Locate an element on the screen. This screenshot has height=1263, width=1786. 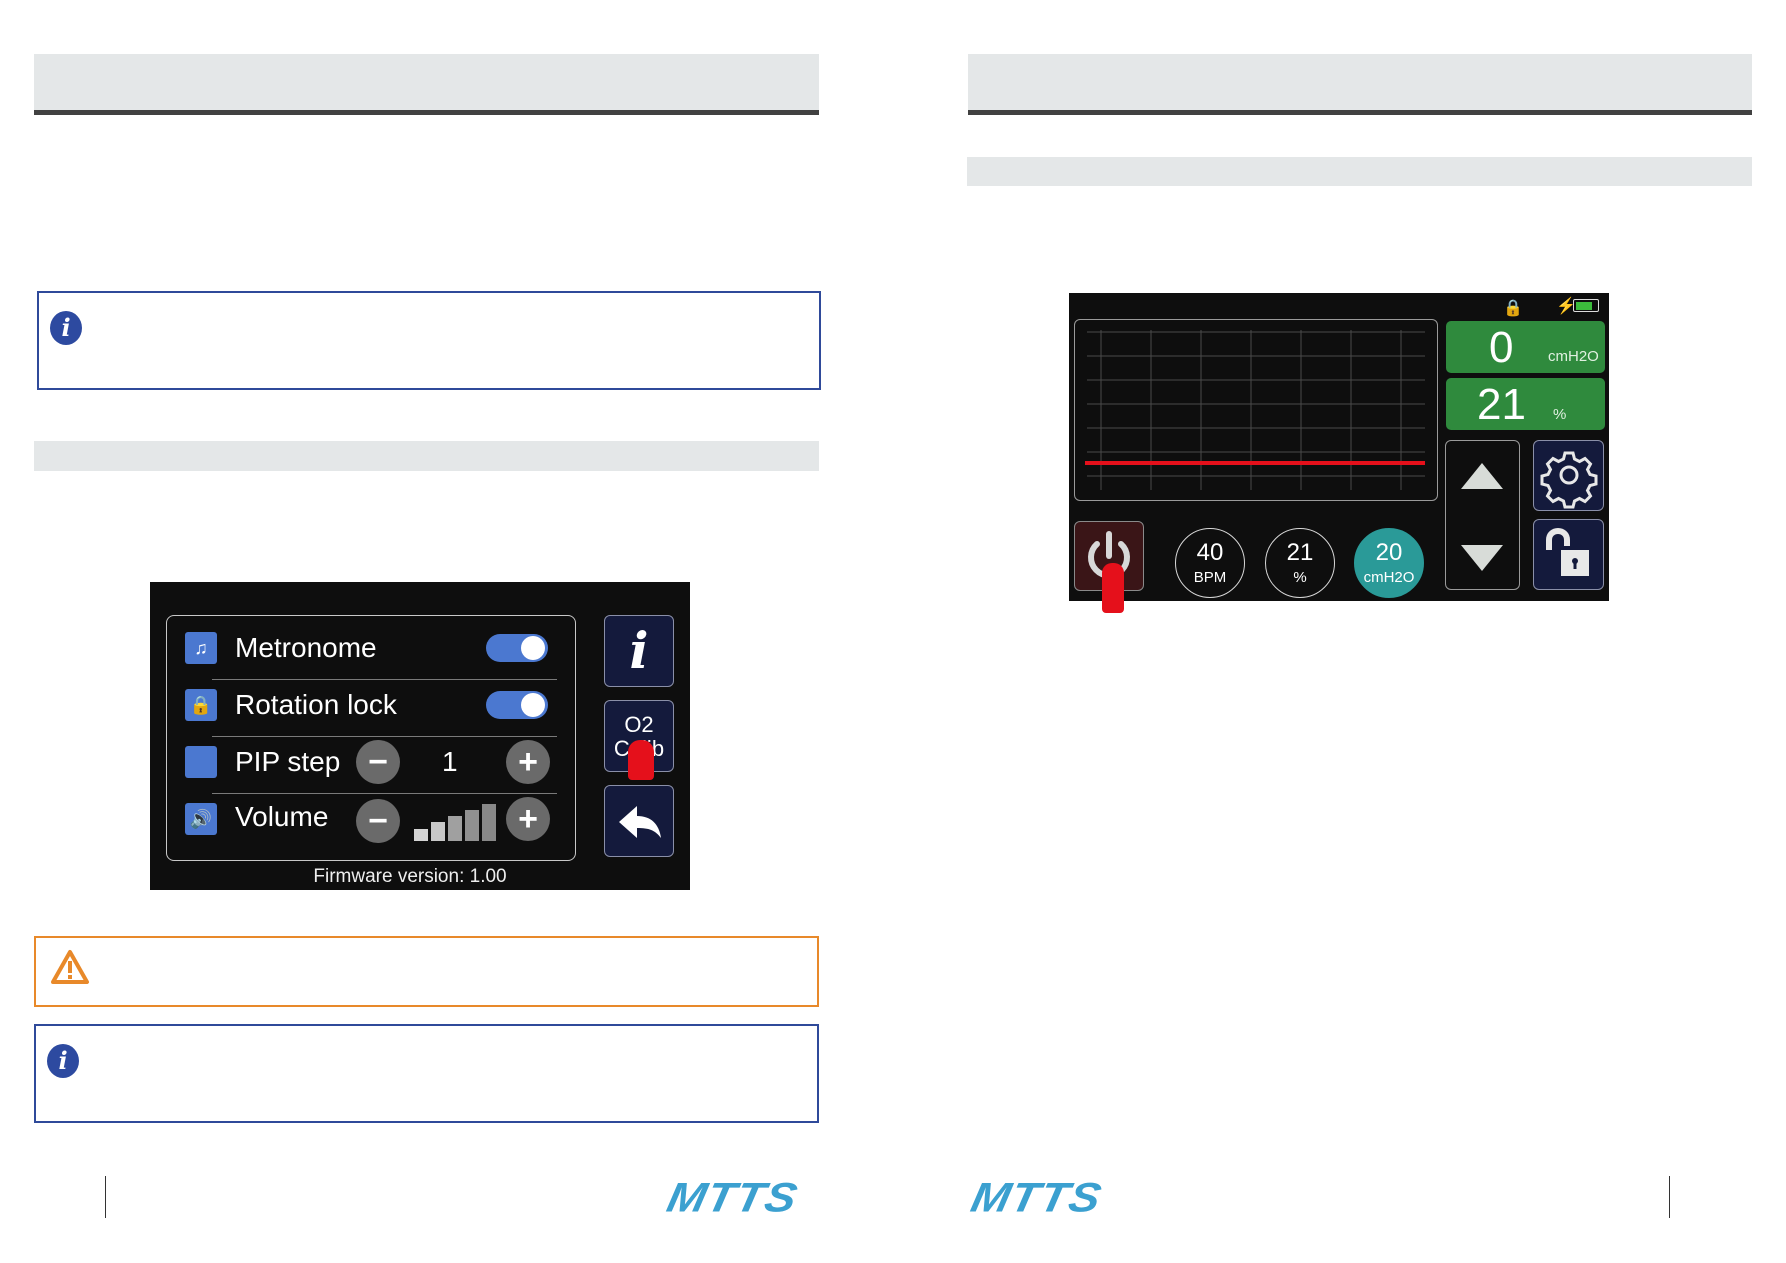
volume-minus-button: − is located at coordinates (378, 821).